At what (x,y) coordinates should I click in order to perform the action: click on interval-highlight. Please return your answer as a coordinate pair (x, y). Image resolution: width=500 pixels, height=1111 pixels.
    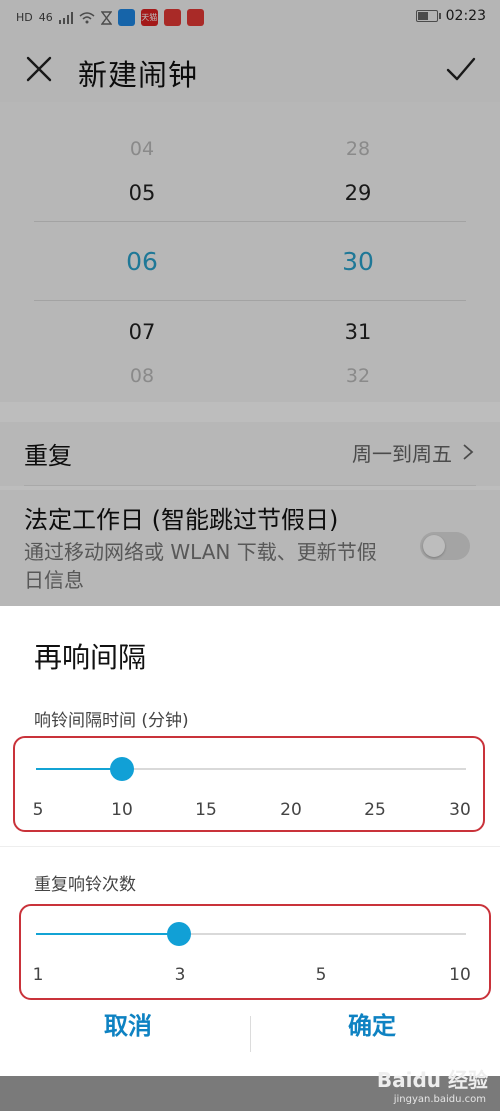
    Looking at the image, I should click on (249, 784).